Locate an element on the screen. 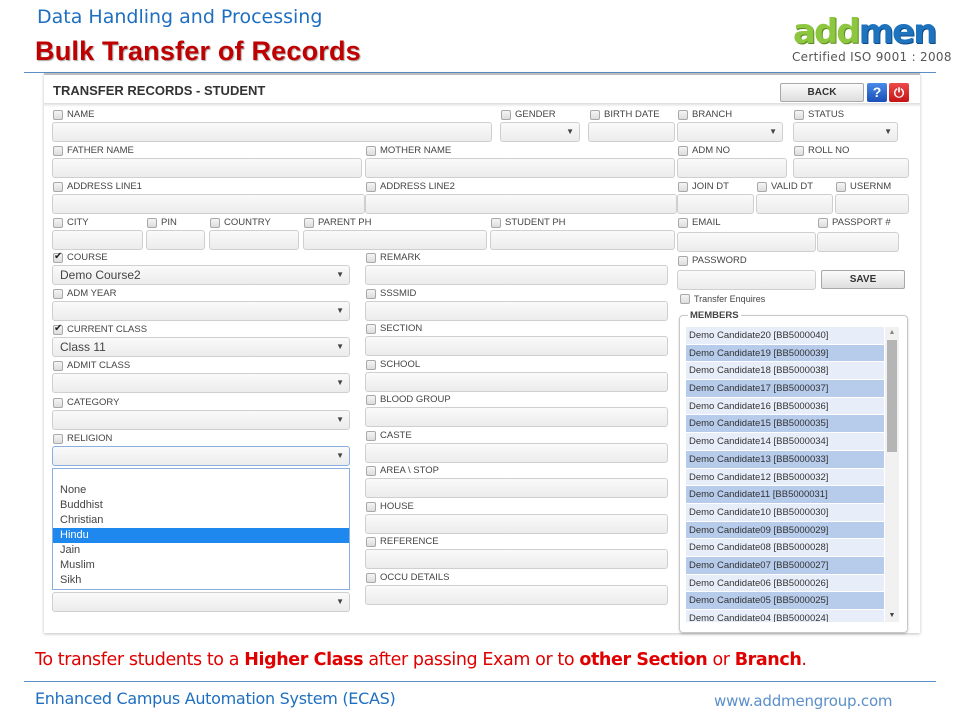 The height and width of the screenshot is (720, 960). roll-no-field is located at coordinates (851, 168).